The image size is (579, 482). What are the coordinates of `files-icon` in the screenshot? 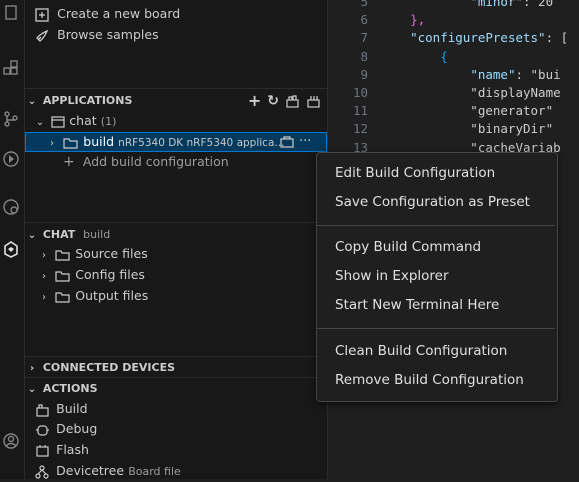 It's located at (11, 13).